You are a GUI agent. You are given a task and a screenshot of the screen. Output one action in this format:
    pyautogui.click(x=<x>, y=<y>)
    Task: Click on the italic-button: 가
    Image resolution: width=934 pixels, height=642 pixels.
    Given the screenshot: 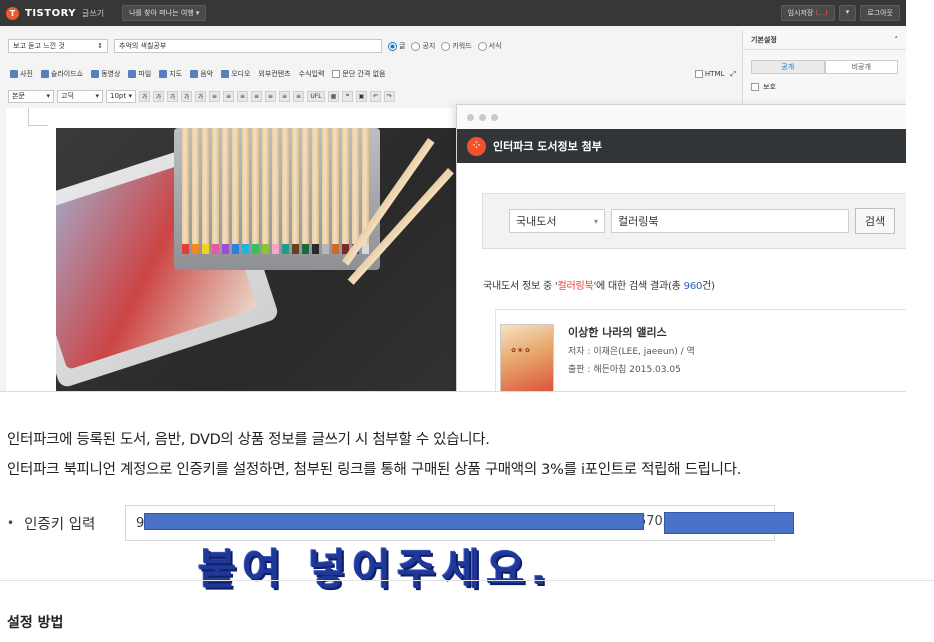 What is the action you would take?
    pyautogui.click(x=172, y=96)
    